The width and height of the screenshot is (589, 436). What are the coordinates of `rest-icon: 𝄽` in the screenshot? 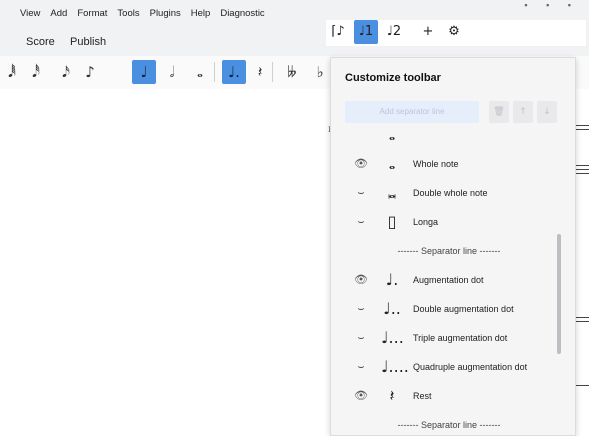 It's located at (260, 72).